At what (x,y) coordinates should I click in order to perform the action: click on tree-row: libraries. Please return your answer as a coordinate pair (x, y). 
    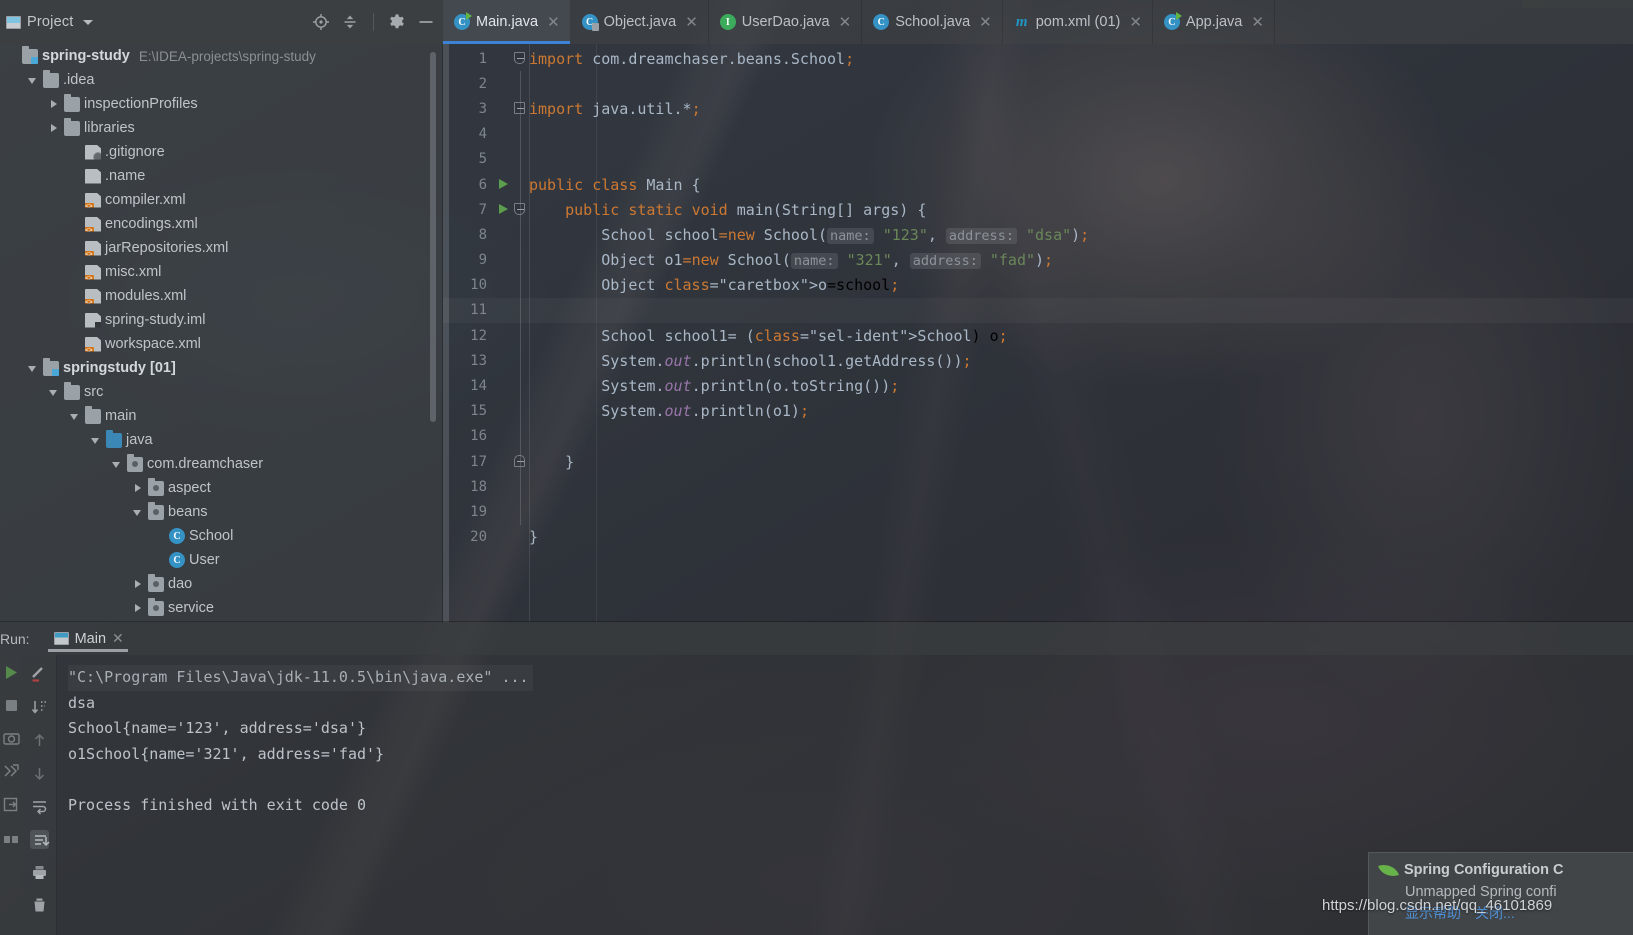
    Looking at the image, I should click on (221, 128).